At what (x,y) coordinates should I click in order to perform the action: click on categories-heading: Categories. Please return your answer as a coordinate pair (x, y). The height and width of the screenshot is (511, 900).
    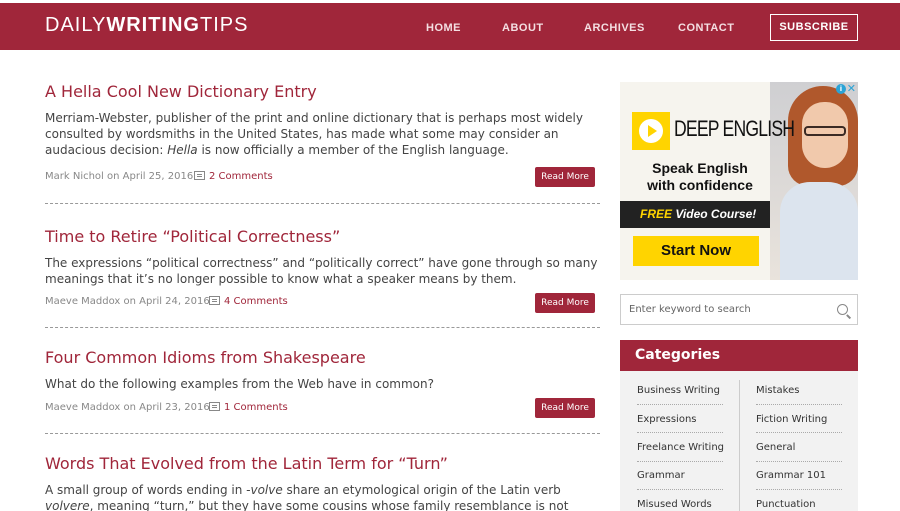
    Looking at the image, I should click on (739, 355).